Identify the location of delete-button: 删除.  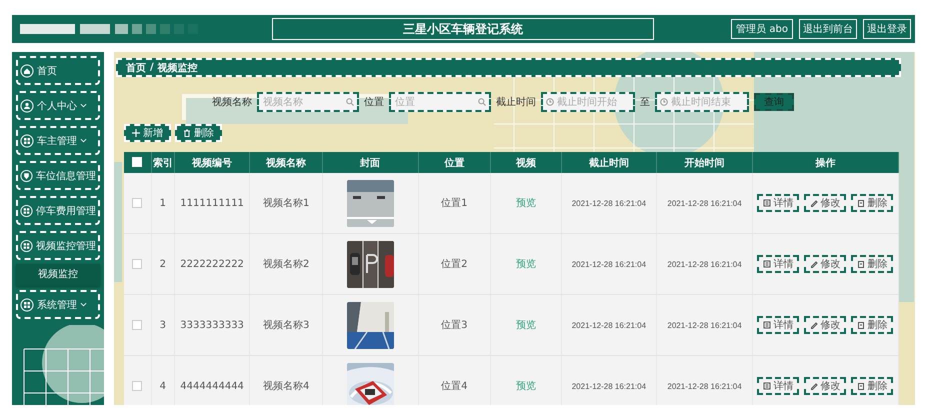
(198, 133).